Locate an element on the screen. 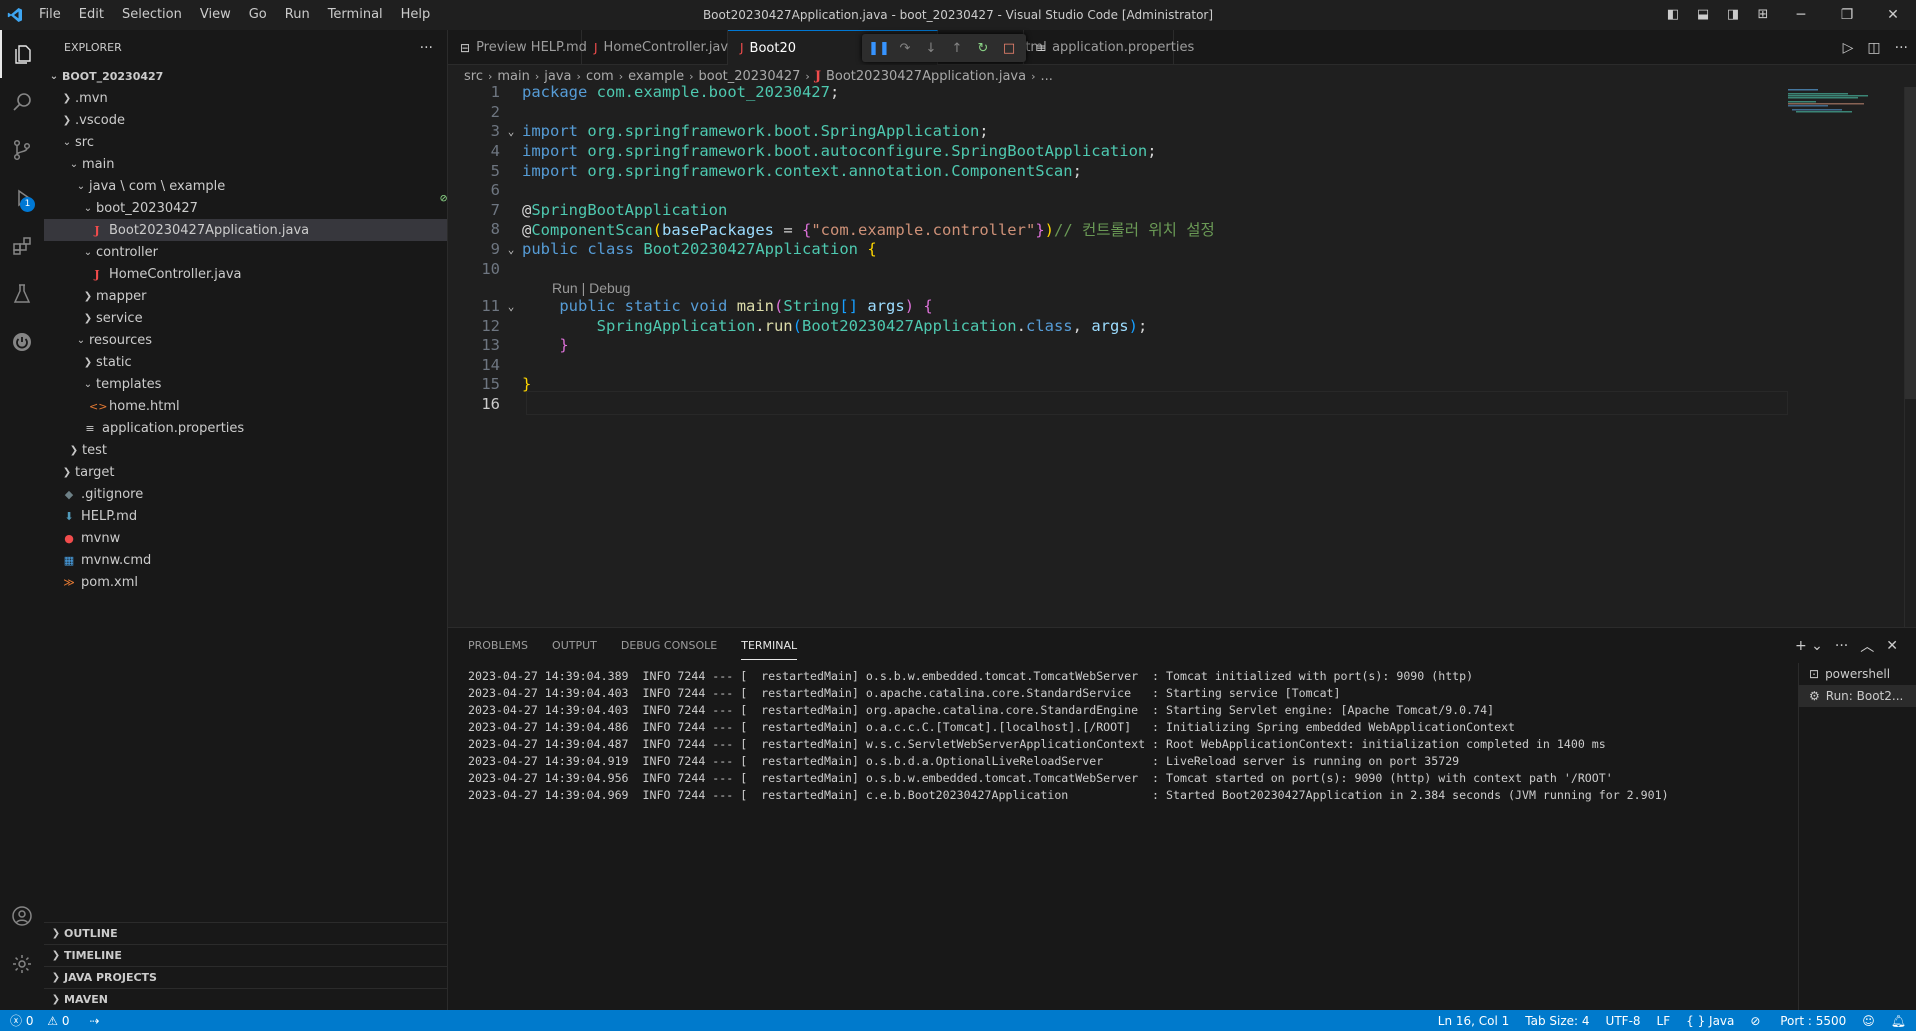  tree-folder: ⌄ boot_20230427 is located at coordinates (245, 208).